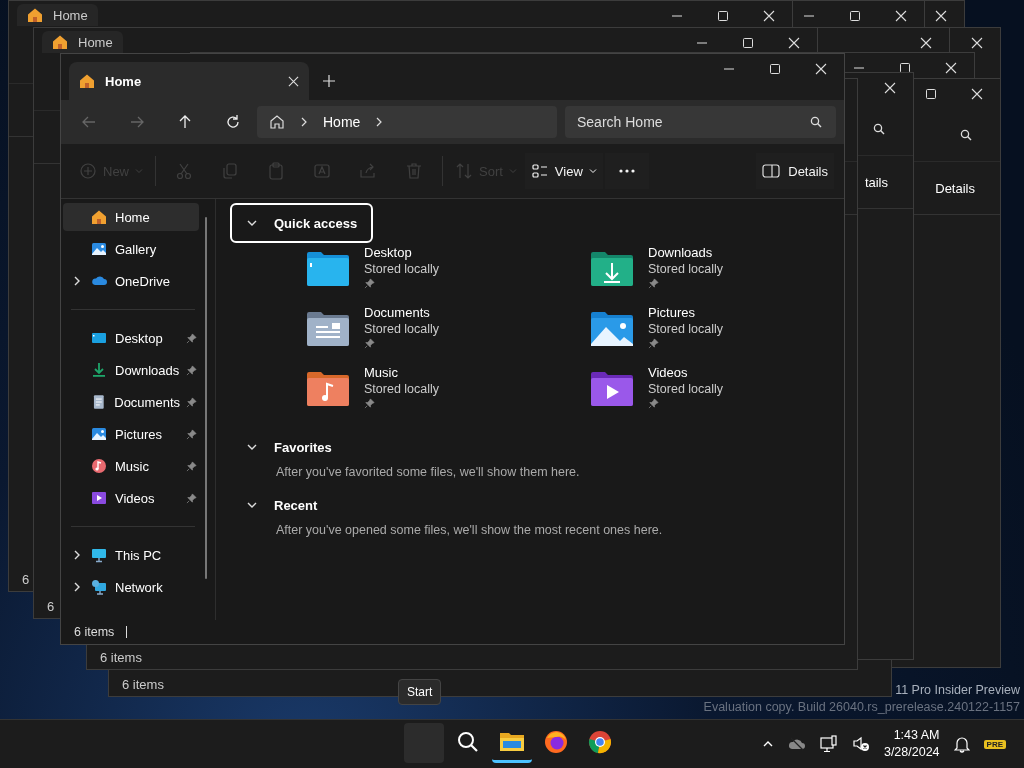 This screenshot has height=768, width=1024. I want to click on empty-message: After you've favorited some files, we'll show them here., so click(428, 472).